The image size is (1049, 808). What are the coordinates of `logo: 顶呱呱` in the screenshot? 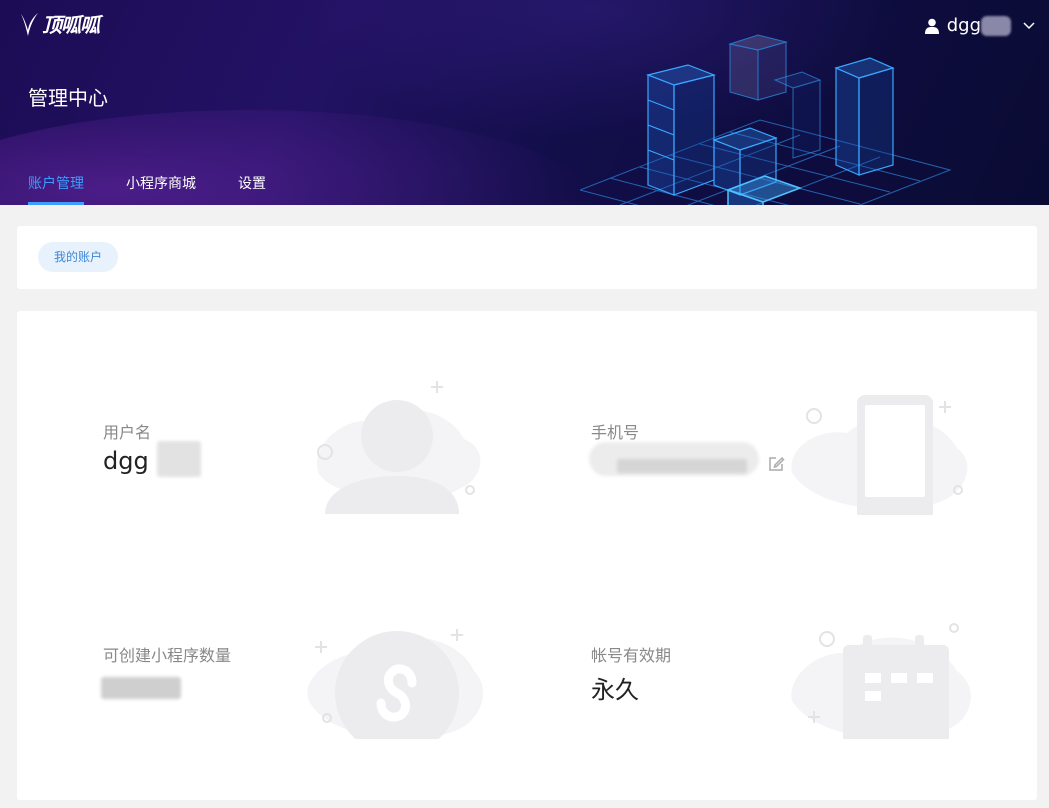 It's located at (59, 23).